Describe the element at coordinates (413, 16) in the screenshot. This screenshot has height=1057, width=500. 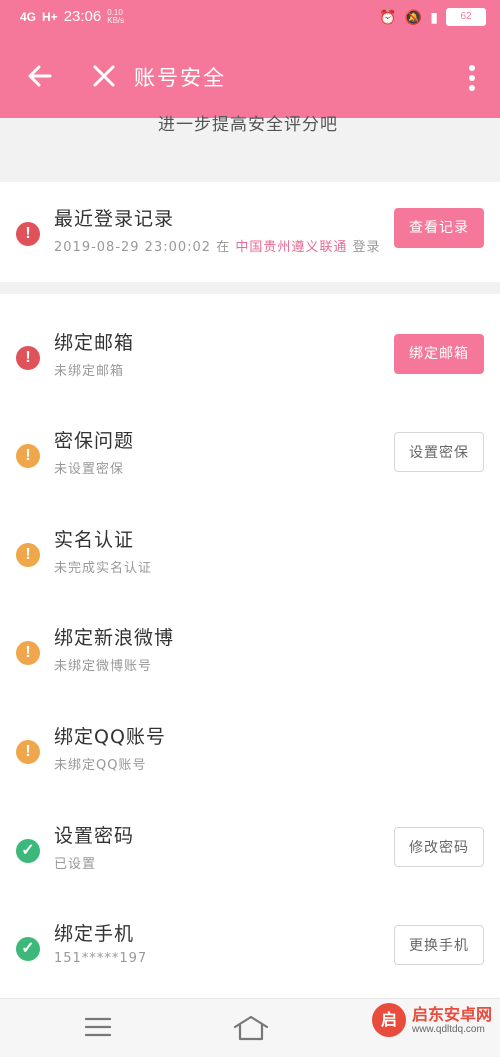
I see `mute-icon: 🔕` at that location.